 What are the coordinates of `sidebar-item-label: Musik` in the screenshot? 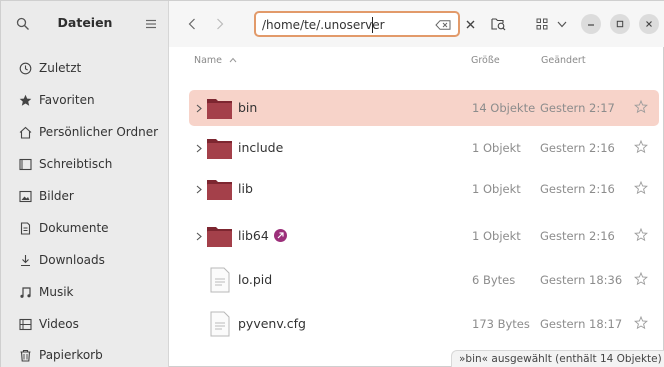 It's located at (56, 292).